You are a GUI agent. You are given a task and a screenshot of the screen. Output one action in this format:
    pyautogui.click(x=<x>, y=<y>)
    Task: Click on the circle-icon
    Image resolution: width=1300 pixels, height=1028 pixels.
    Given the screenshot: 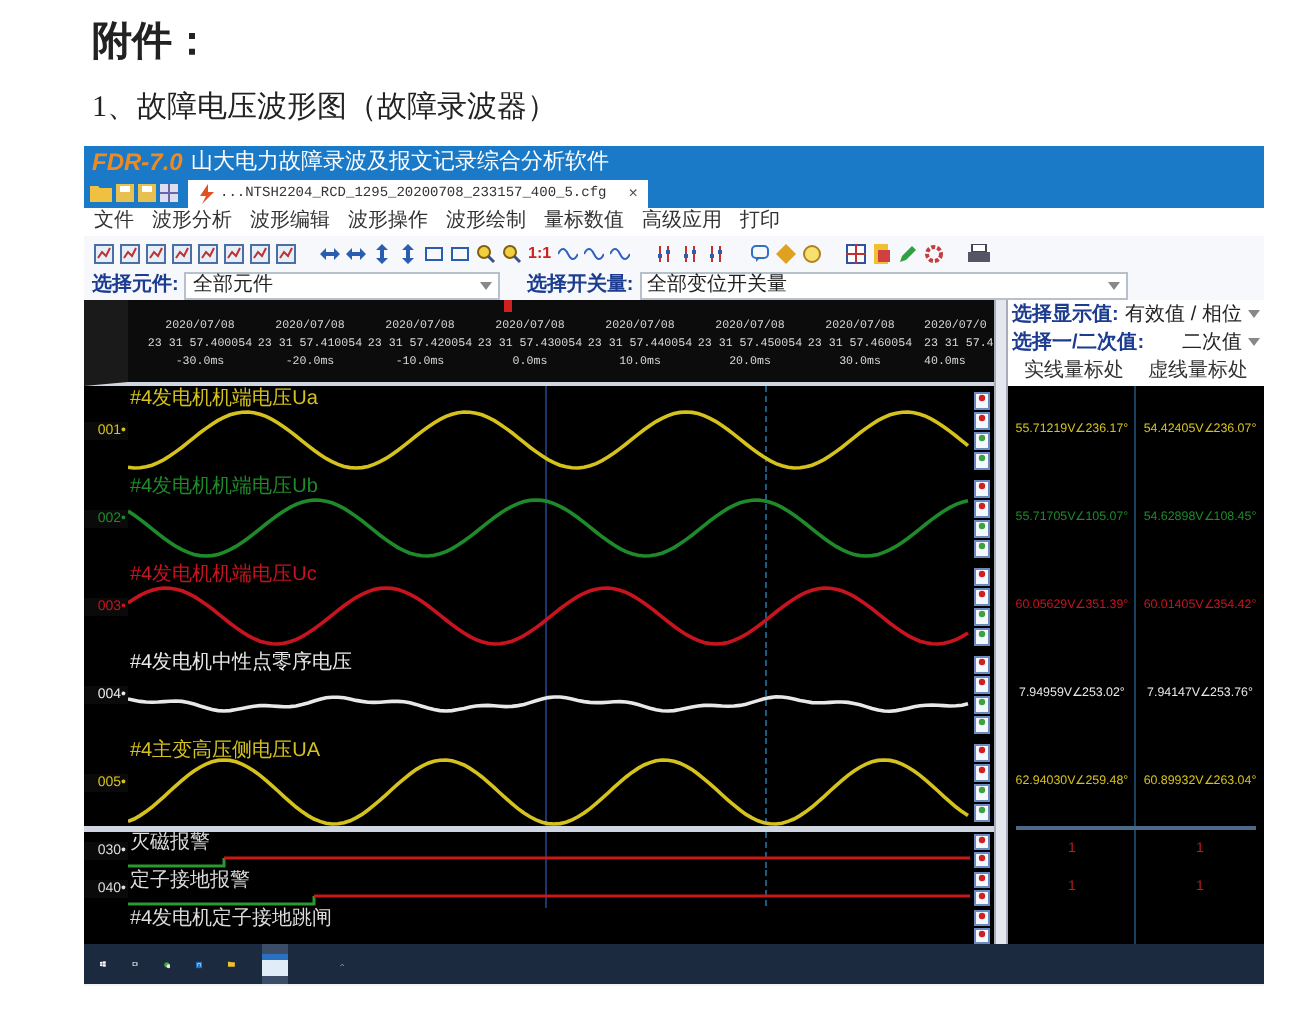 What is the action you would take?
    pyautogui.click(x=811, y=253)
    